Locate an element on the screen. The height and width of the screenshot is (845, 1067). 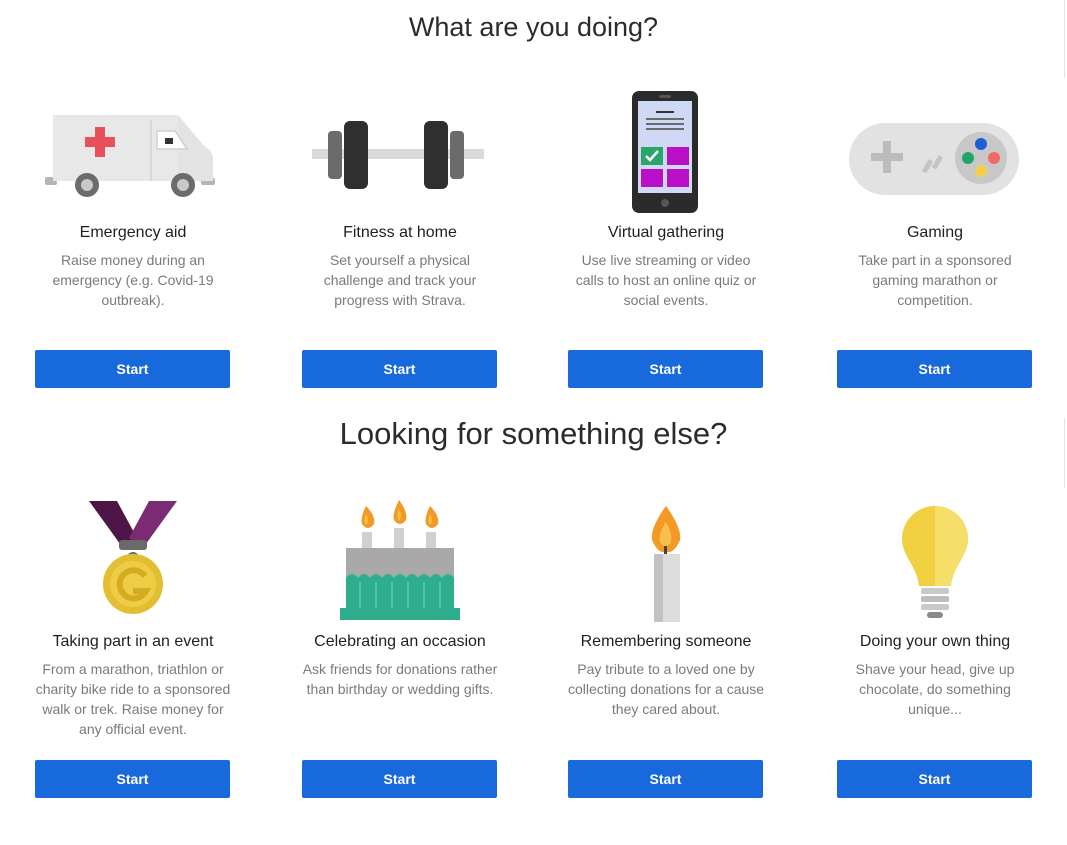
start-button-emergency-aid: Start is located at coordinates (132, 369).